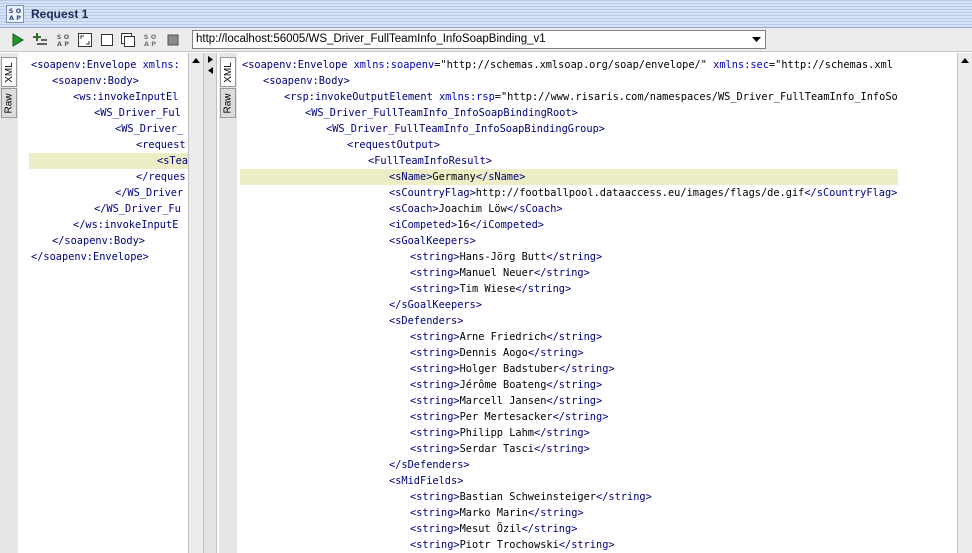  I want to click on code-line: <string>Hans-Jörg Butt</string>, so click(569, 257).